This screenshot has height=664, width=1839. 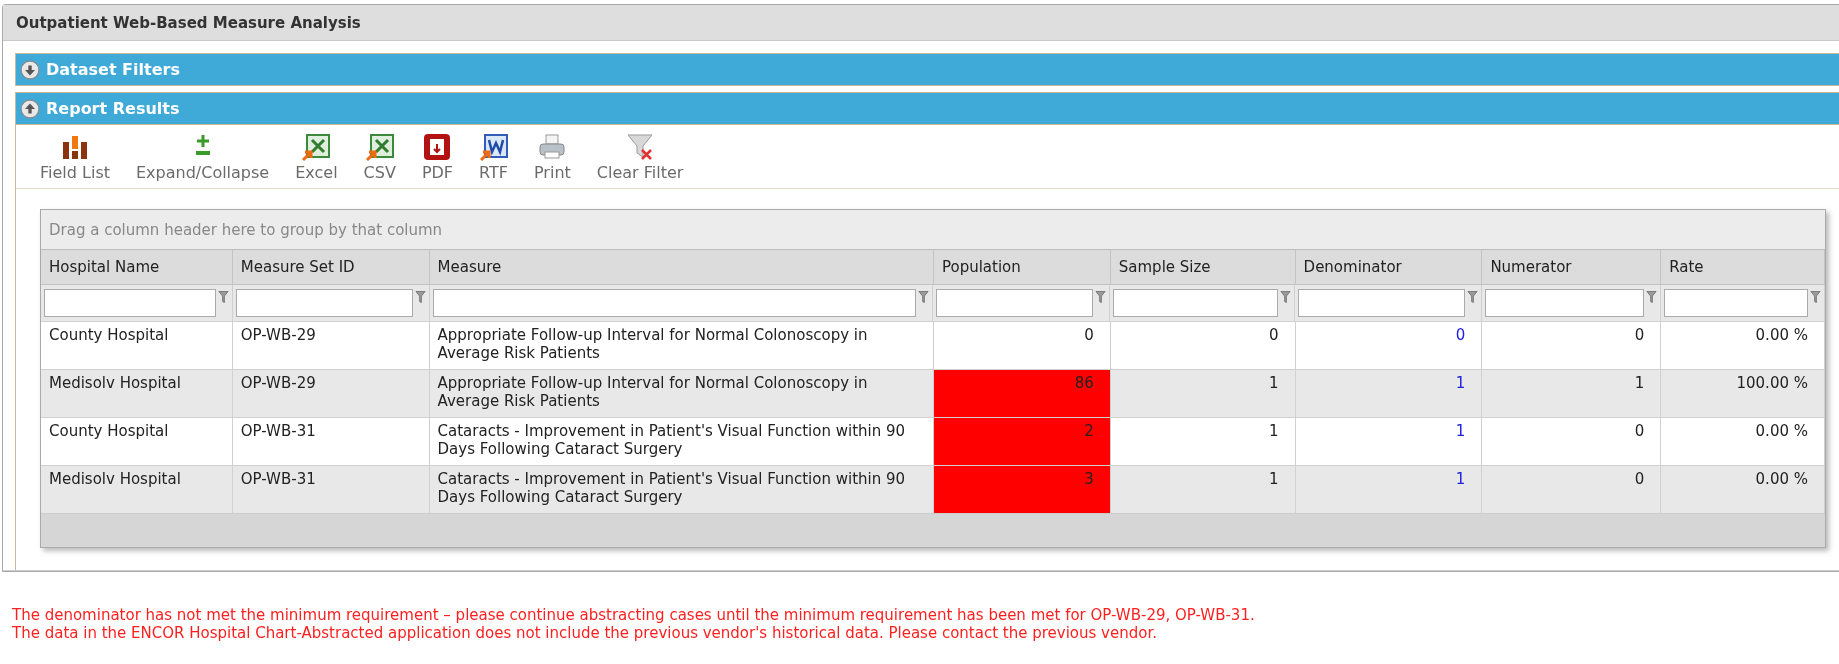 I want to click on group-hint: Drag a column header here to group by that column, so click(x=246, y=229).